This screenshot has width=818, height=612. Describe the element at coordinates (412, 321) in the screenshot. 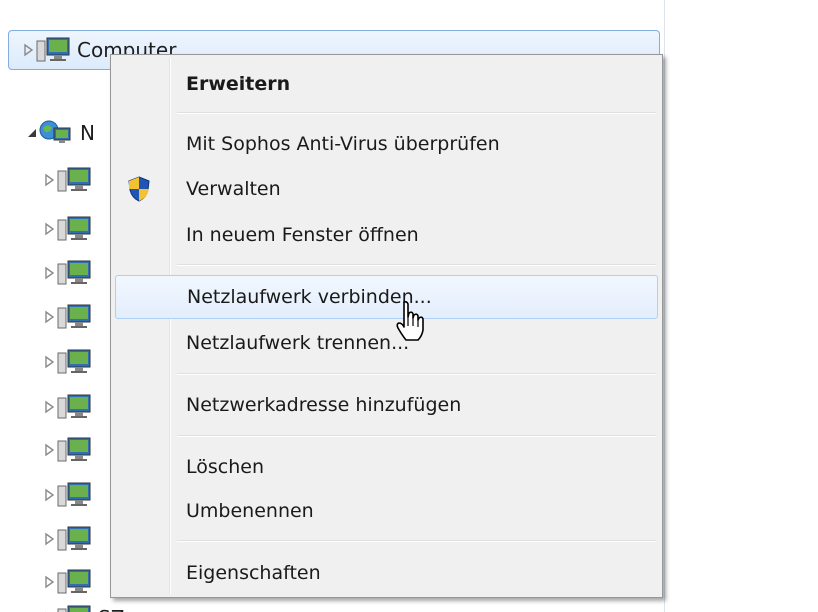

I see `hand-pointer-cursor-icon` at that location.